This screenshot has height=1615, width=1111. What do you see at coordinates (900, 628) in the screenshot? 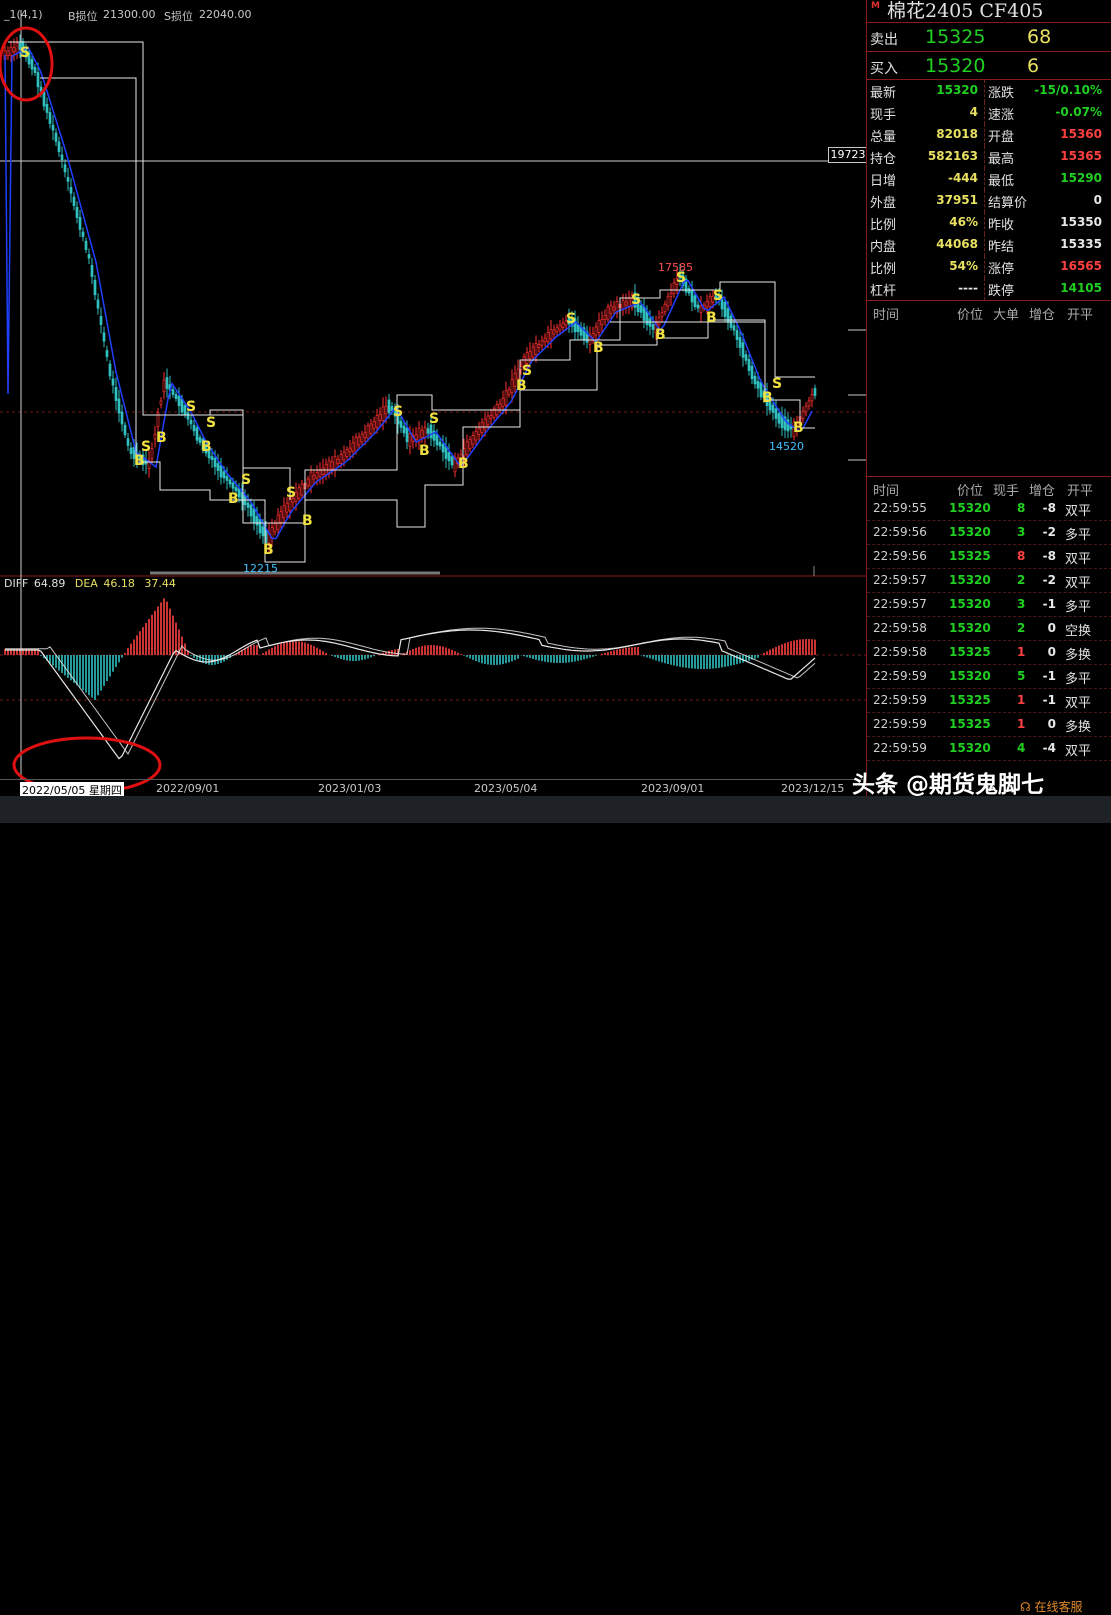
I see `tick-time: 22:59:58` at bounding box center [900, 628].